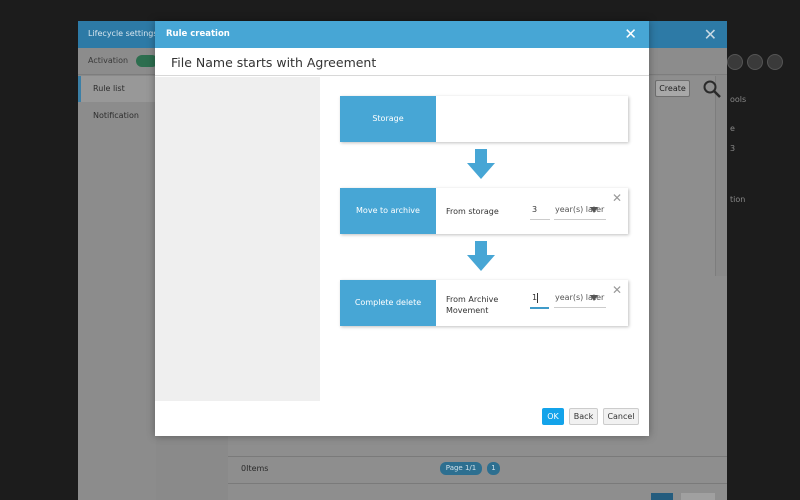 This screenshot has width=800, height=500. I want to click on years-input: 1, so click(541, 297).